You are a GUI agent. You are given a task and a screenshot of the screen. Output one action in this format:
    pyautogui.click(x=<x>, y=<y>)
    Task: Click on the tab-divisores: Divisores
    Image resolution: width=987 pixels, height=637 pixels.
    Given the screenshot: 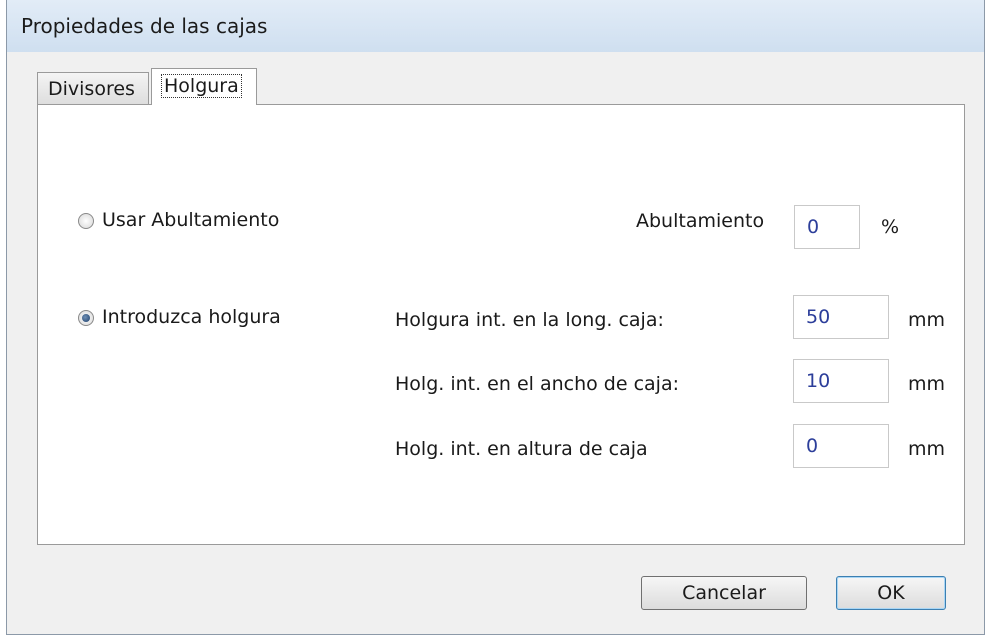 What is the action you would take?
    pyautogui.click(x=93, y=88)
    